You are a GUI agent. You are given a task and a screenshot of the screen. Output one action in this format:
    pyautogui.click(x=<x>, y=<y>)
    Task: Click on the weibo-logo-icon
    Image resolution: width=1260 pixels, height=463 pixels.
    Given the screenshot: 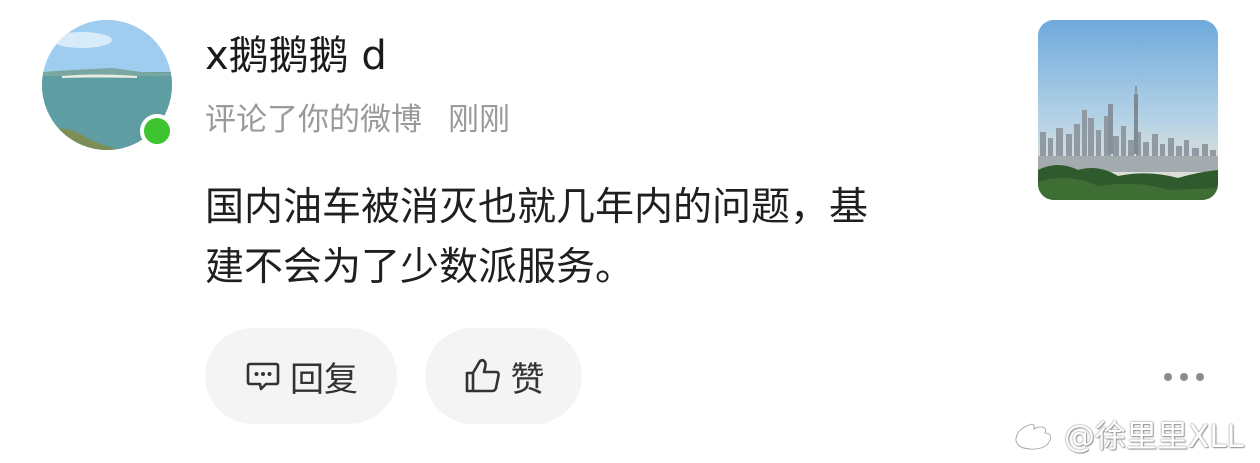 What is the action you would take?
    pyautogui.click(x=1036, y=433)
    